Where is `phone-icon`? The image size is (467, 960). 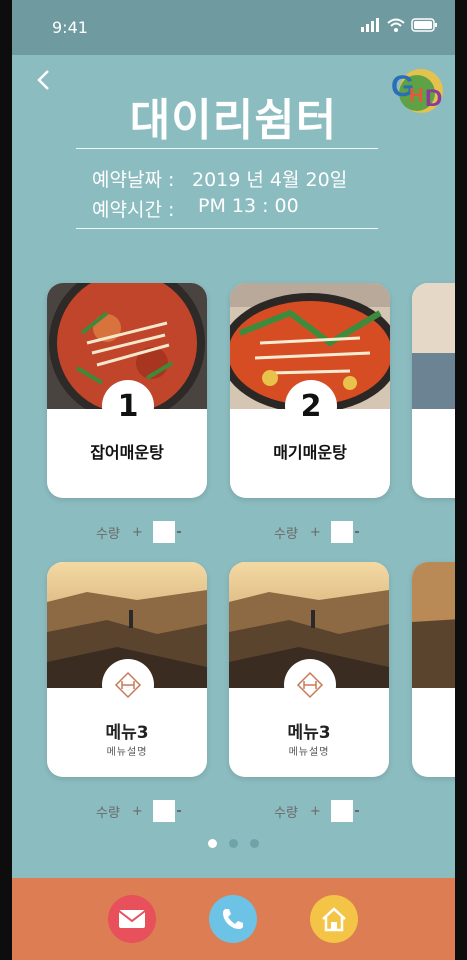 phone-icon is located at coordinates (233, 919).